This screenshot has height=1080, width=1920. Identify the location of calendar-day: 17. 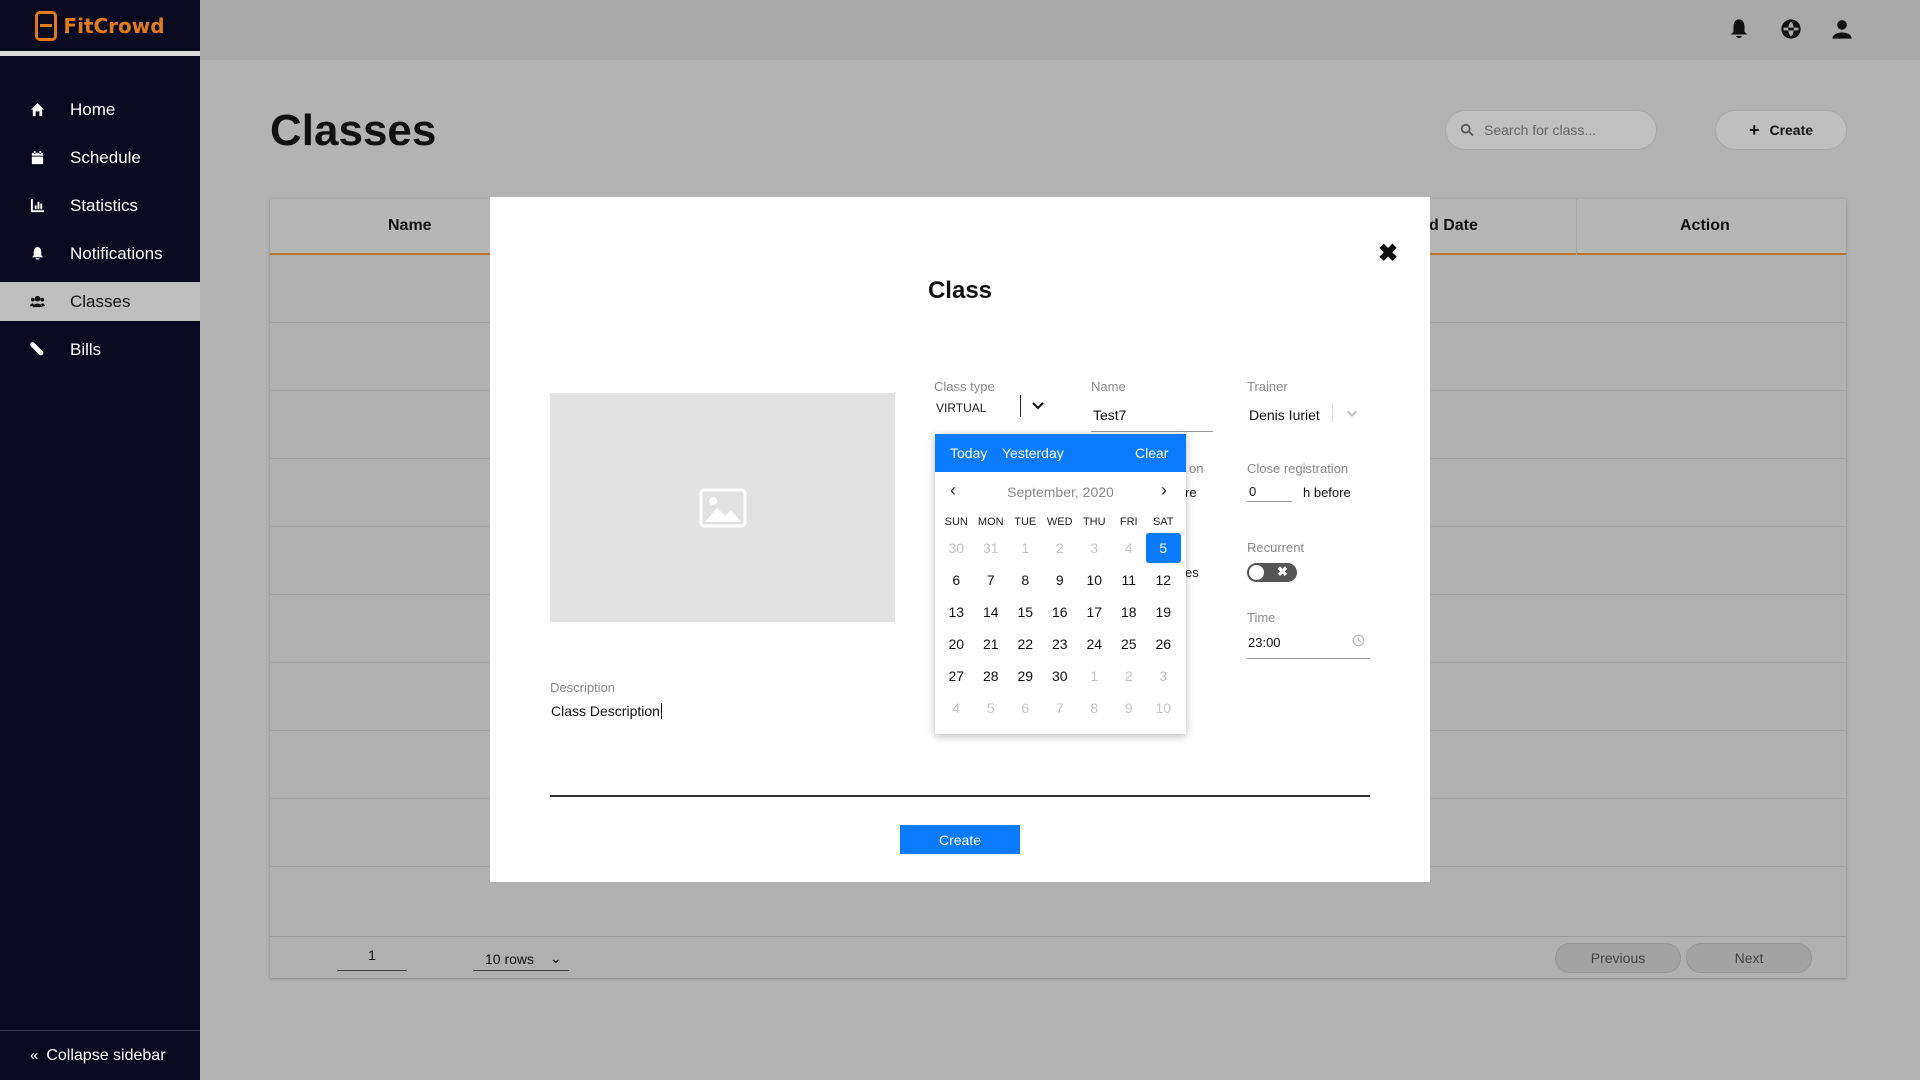
(1094, 612).